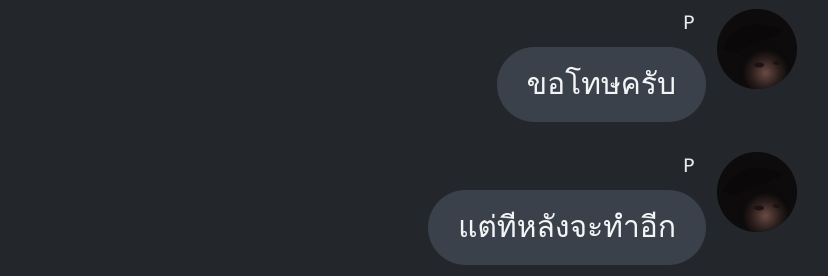 The height and width of the screenshot is (276, 828). I want to click on message-bubble: ขอโทษครับ, so click(601, 84).